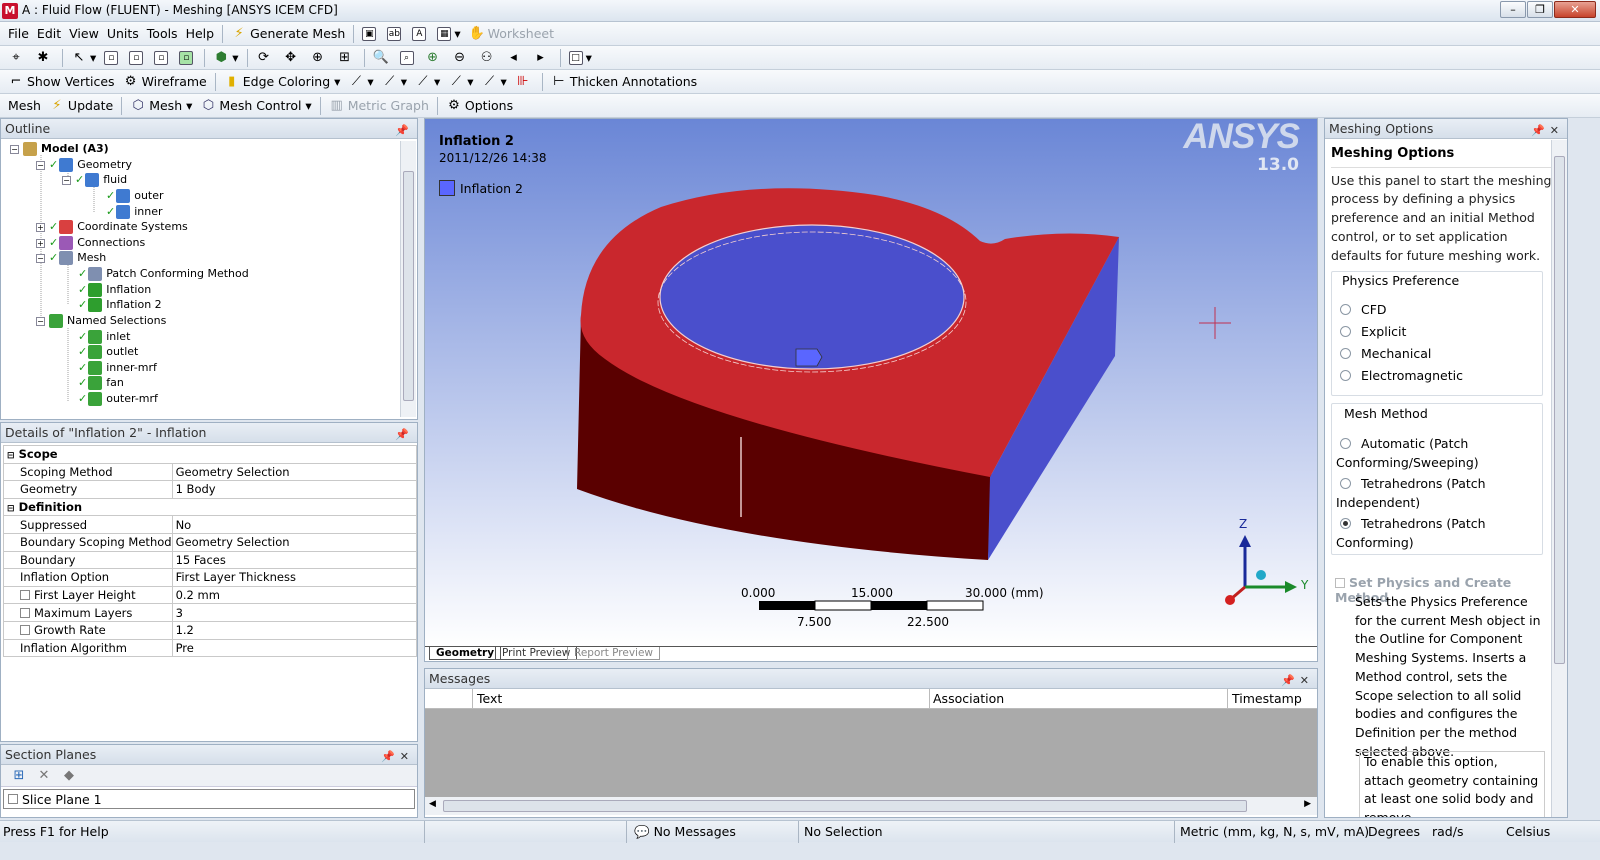 The image size is (1600, 860). What do you see at coordinates (465, 653) in the screenshot?
I see `tab-geometry: Geometry` at bounding box center [465, 653].